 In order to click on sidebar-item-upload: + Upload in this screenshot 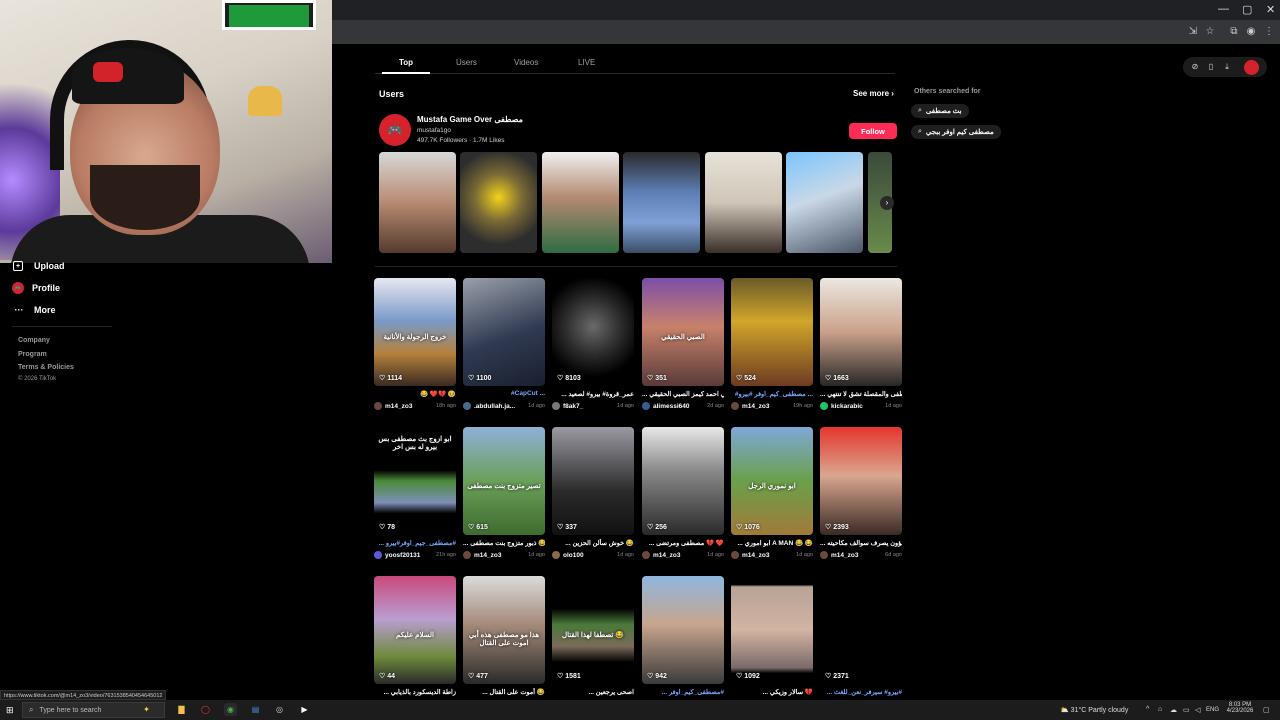, I will do `click(38, 266)`.